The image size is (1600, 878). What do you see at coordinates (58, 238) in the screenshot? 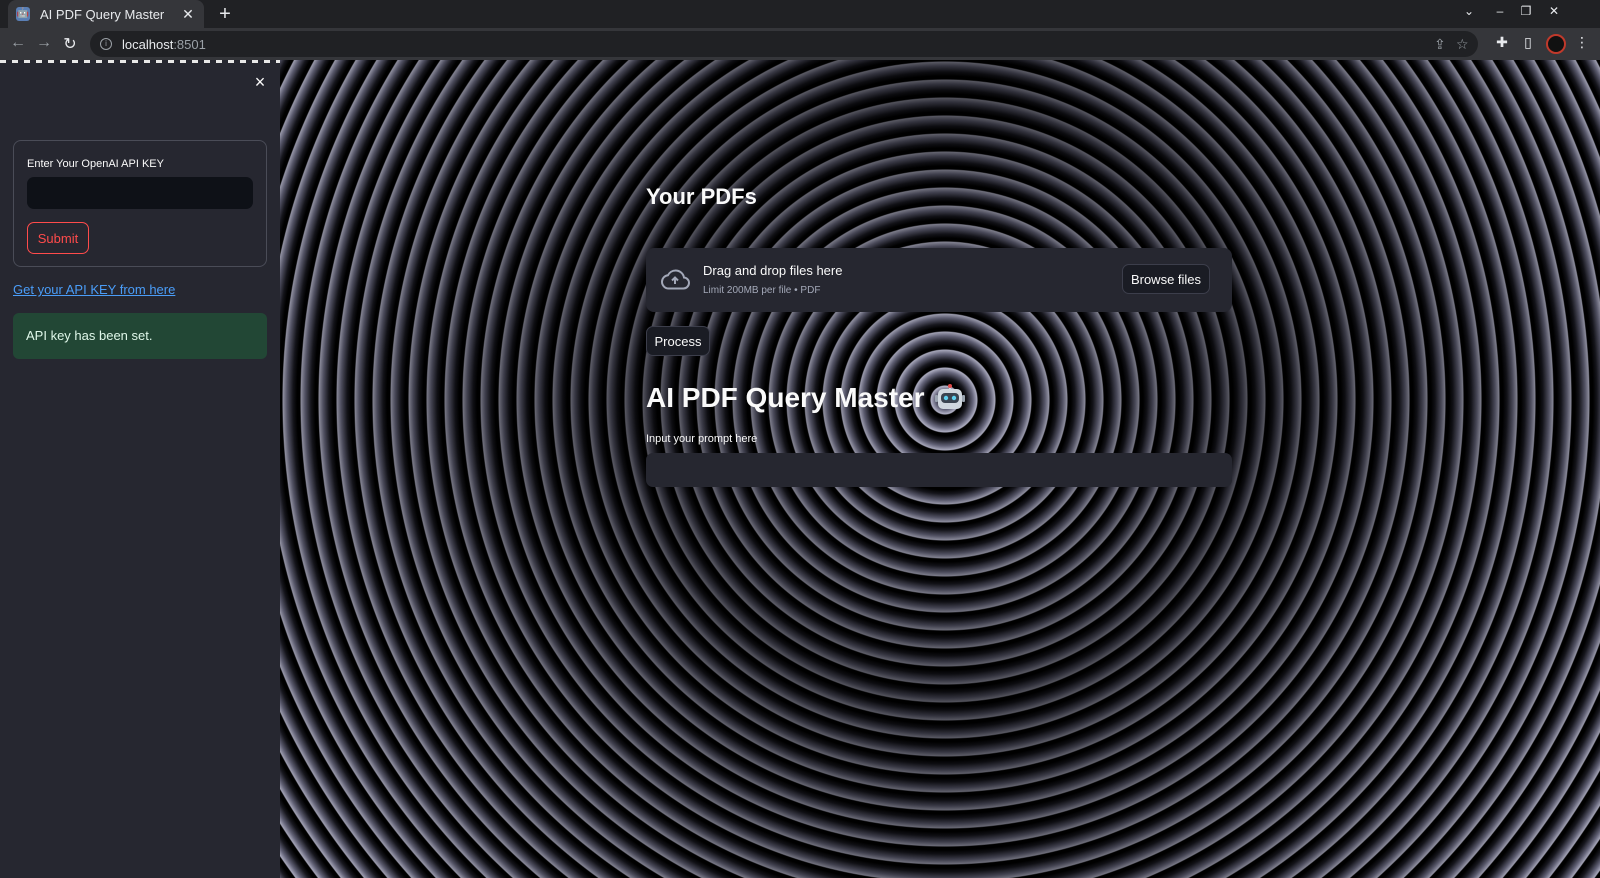
I see `submit-button: Submit` at bounding box center [58, 238].